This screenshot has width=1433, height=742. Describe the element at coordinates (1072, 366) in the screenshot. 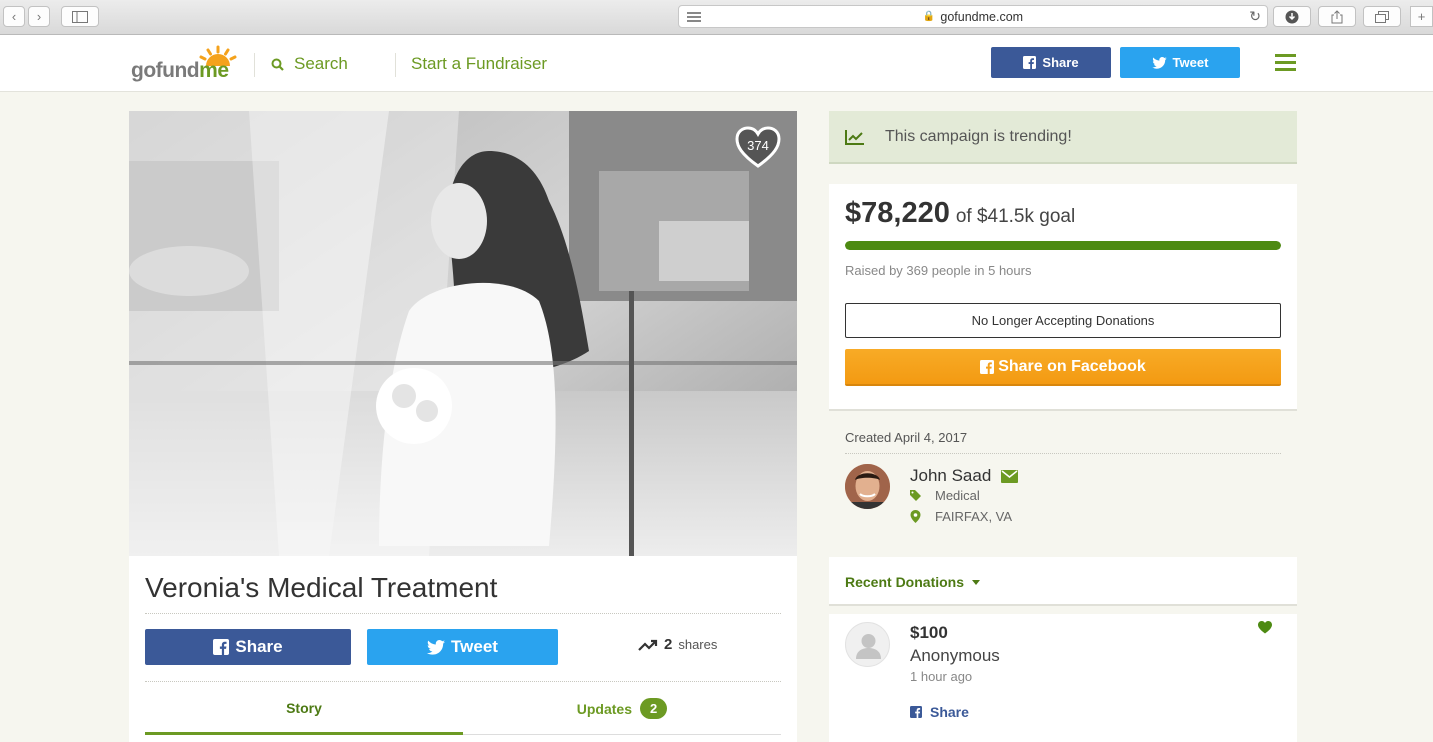

I see `share-on-facebook-label: Share on Facebook` at that location.